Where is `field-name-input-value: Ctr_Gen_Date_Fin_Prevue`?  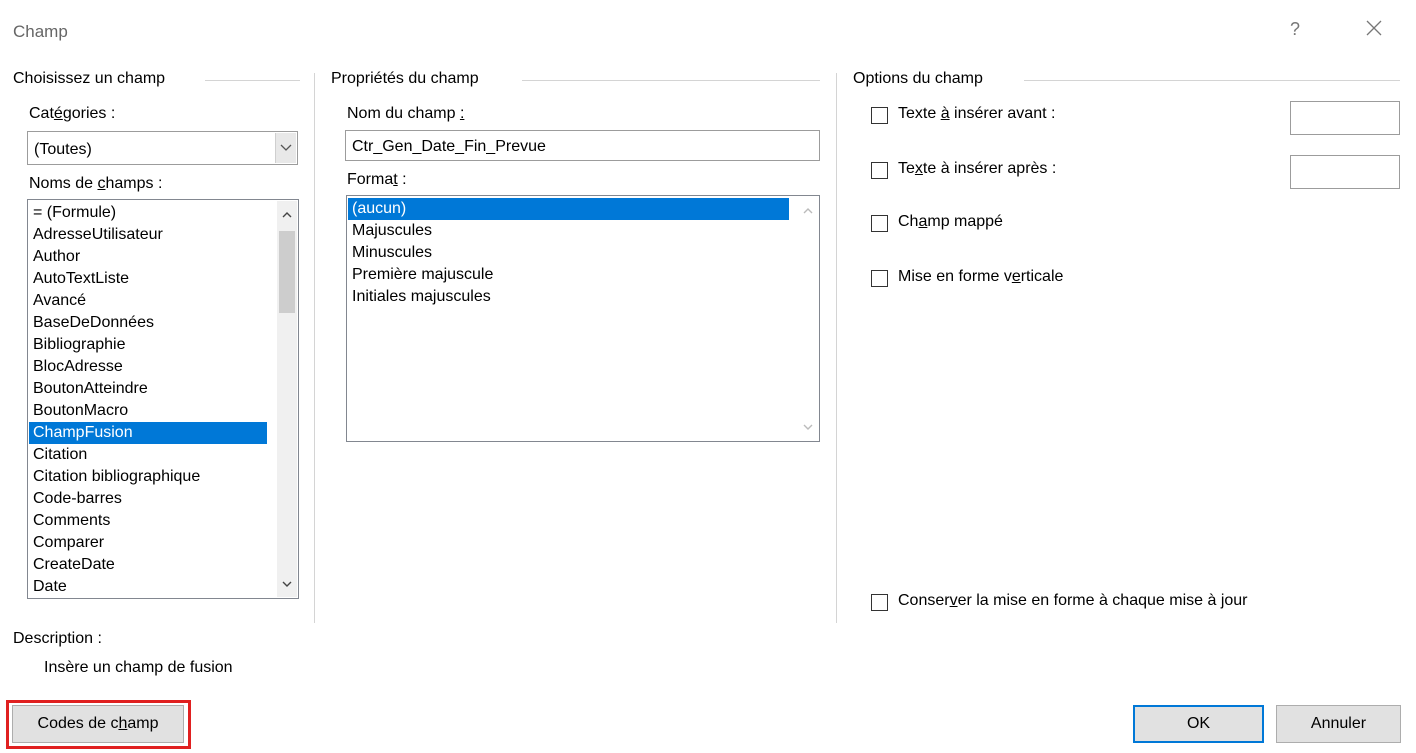 field-name-input-value: Ctr_Gen_Date_Fin_Prevue is located at coordinates (449, 146).